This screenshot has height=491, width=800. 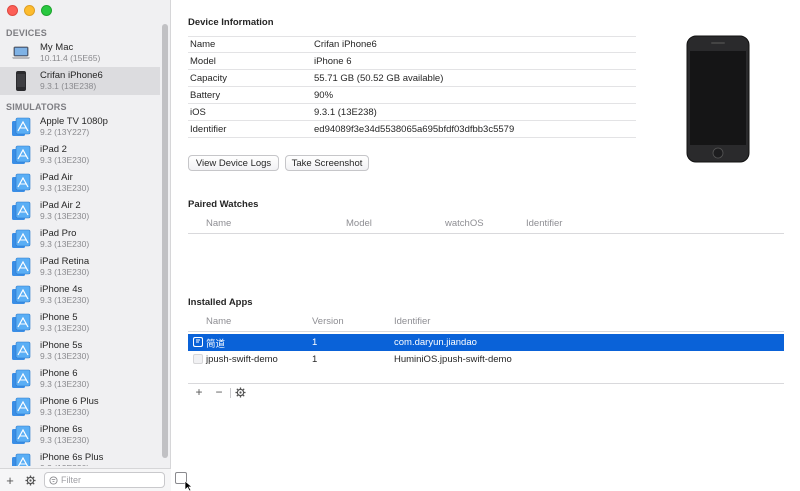 What do you see at coordinates (53, 480) in the screenshot?
I see `filter-icon` at bounding box center [53, 480].